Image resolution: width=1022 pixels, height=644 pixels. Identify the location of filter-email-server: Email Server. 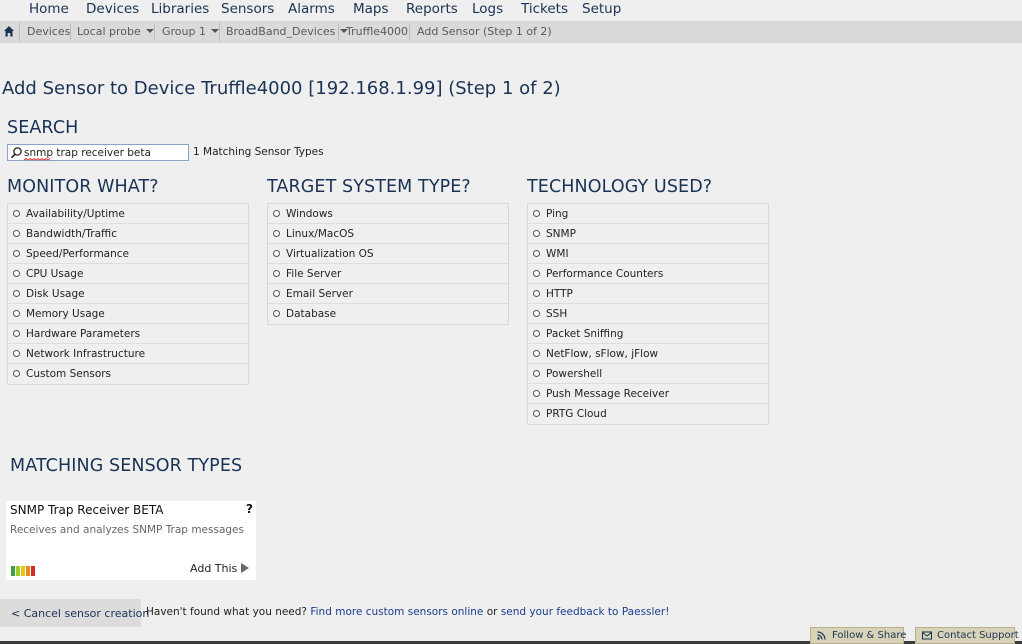
(388, 294).